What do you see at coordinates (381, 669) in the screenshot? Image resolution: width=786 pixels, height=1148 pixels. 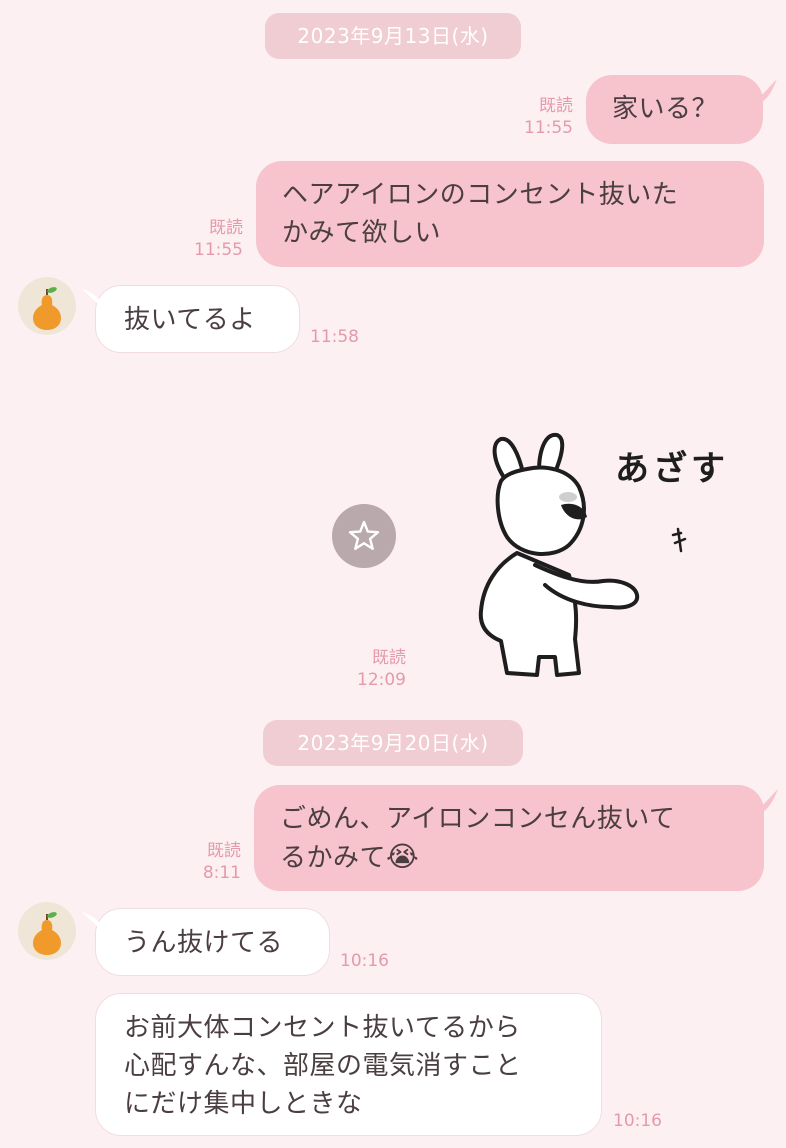 I see `message-meta: 既読 12:09` at bounding box center [381, 669].